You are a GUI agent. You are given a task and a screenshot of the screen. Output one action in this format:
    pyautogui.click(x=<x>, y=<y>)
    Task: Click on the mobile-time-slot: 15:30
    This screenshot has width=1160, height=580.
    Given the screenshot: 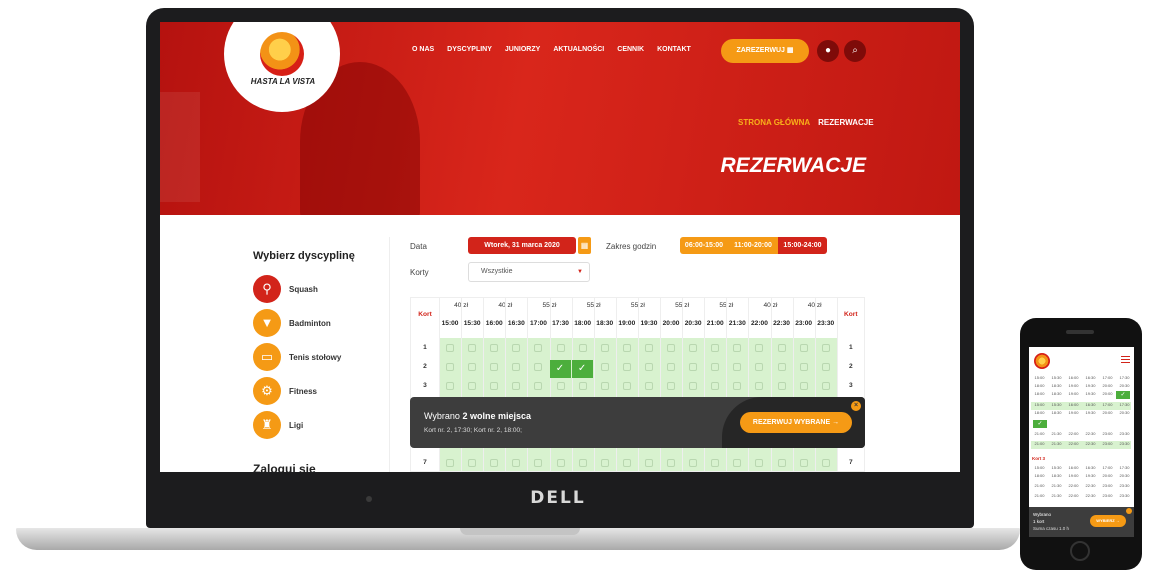 What is the action you would take?
    pyautogui.click(x=1056, y=379)
    